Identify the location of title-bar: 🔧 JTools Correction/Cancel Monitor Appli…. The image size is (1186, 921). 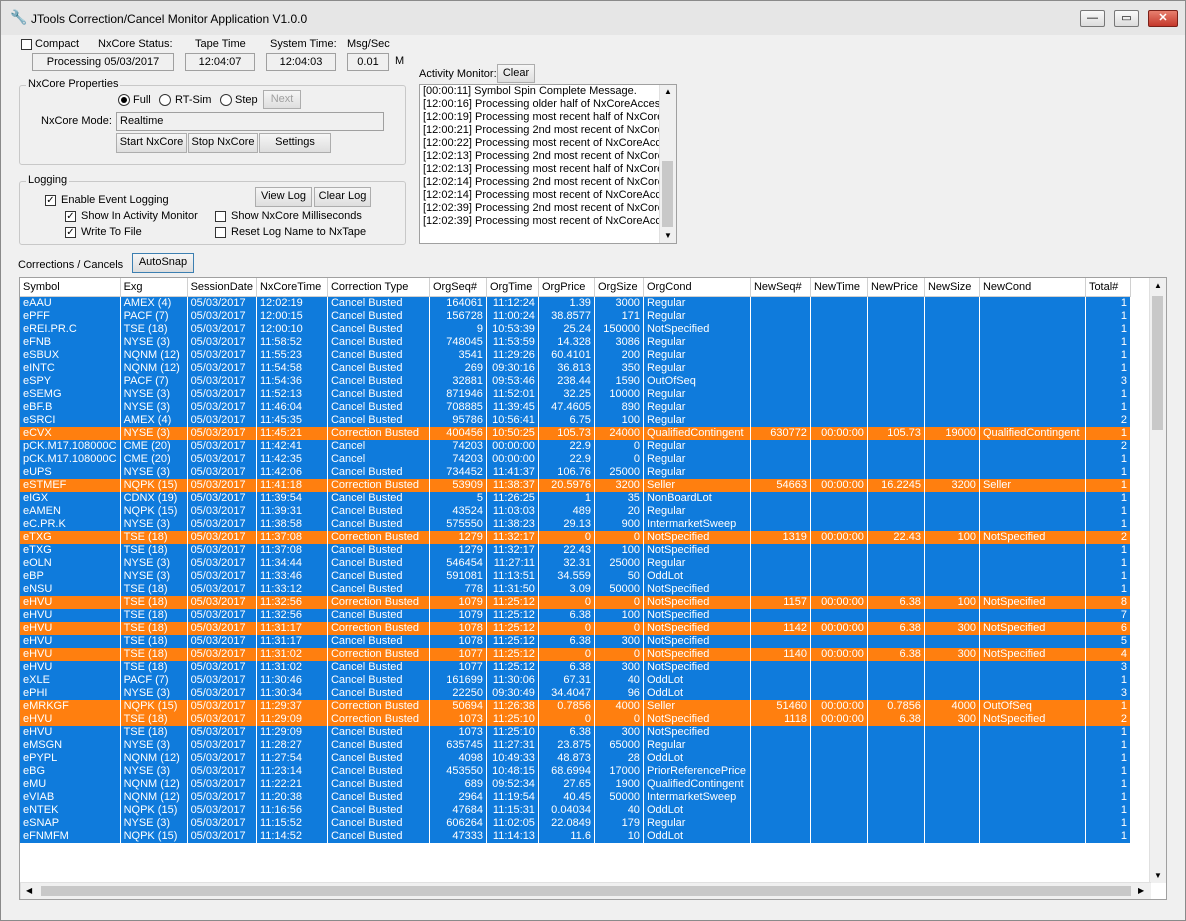
(593, 18).